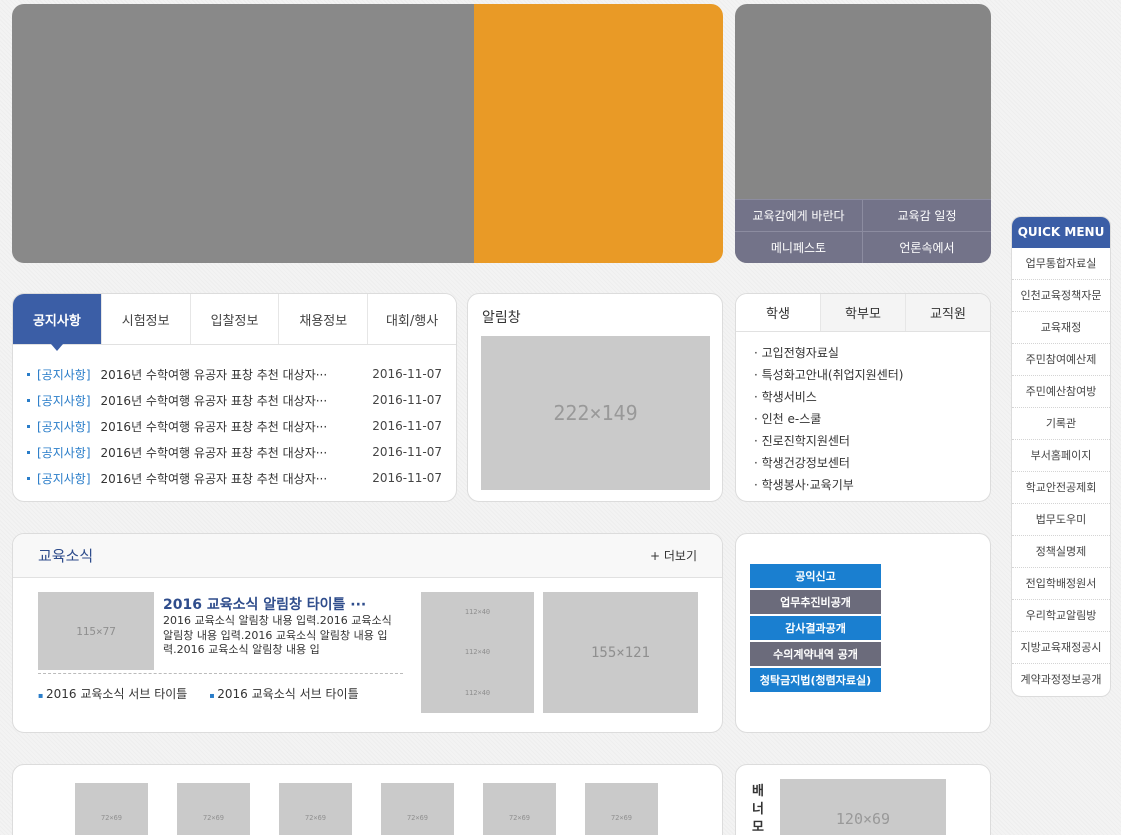  I want to click on quick-menu-item: 지방교육재정공시, so click(1061, 648).